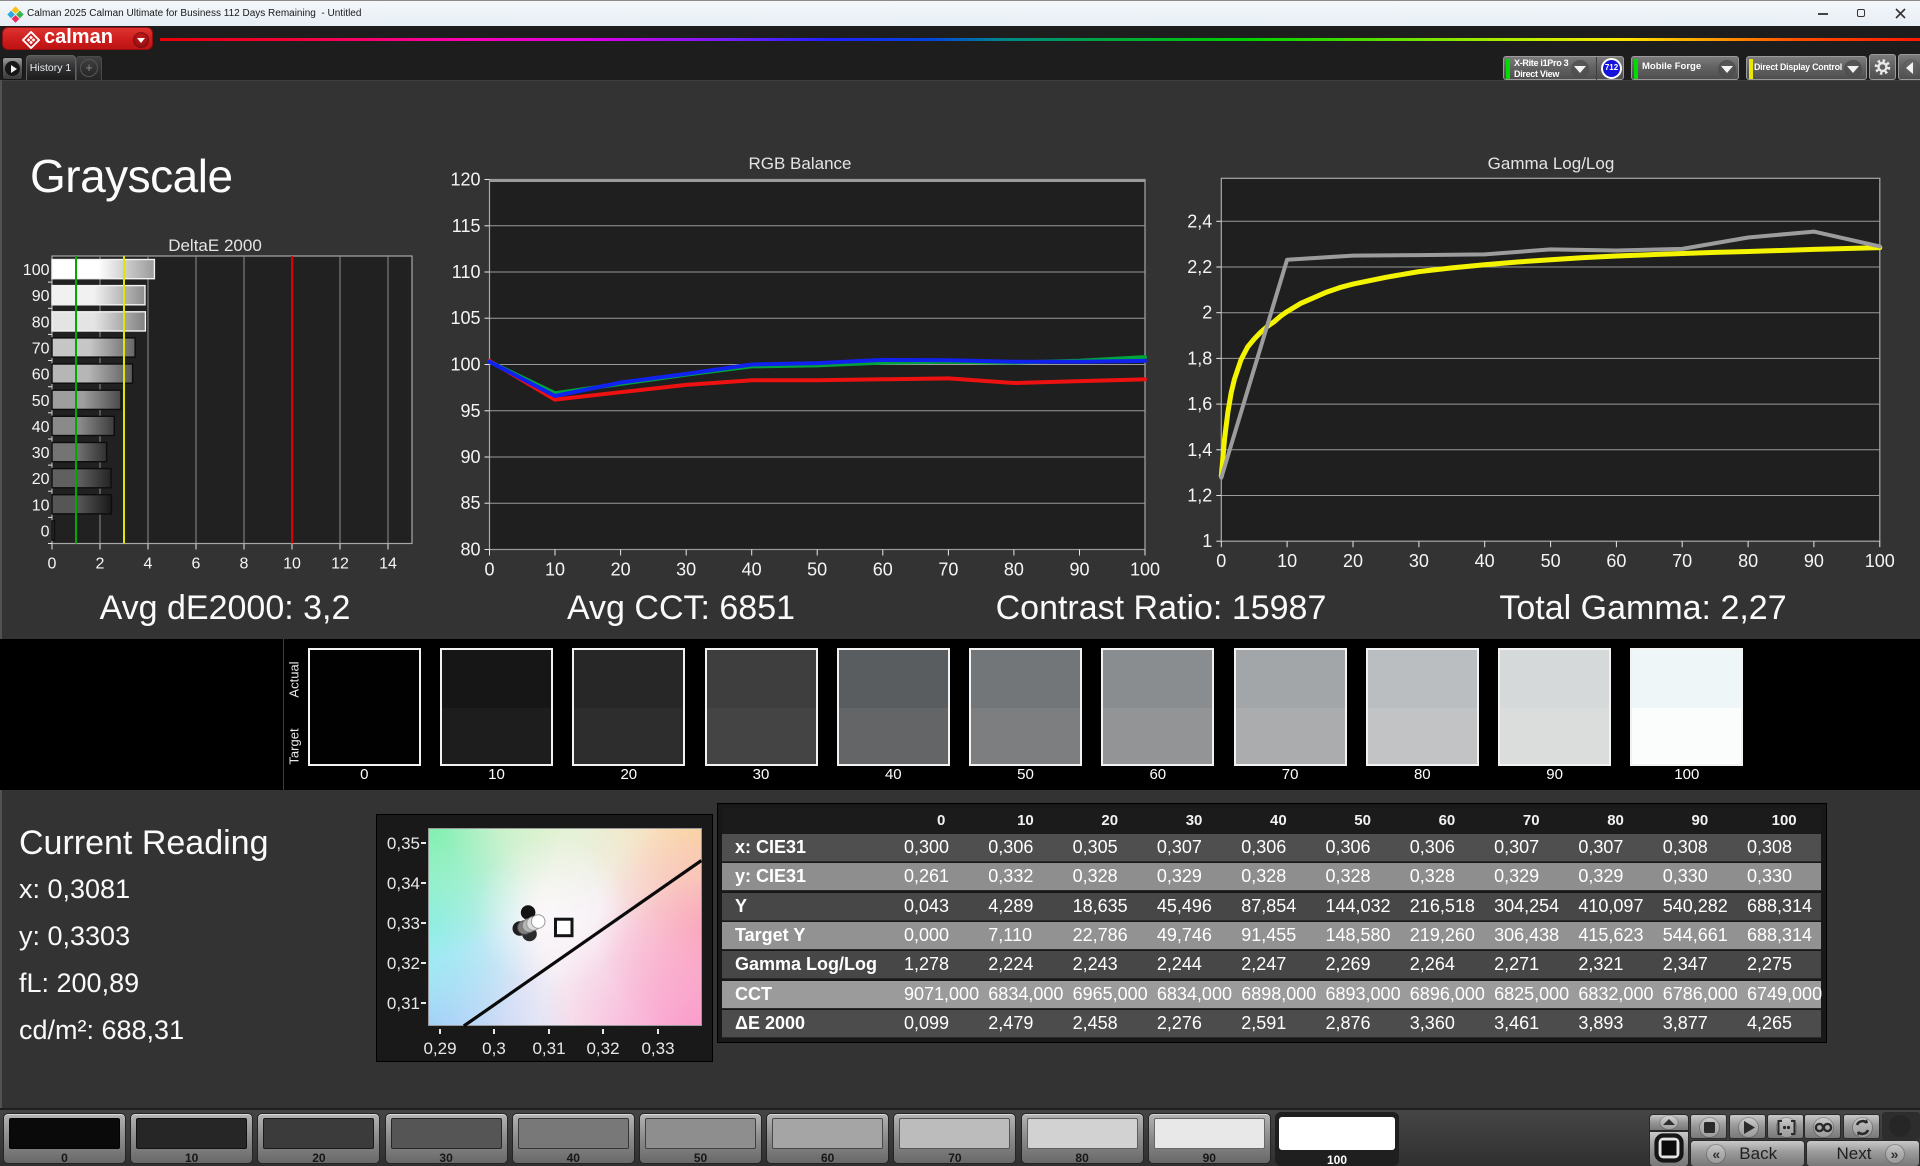  Describe the element at coordinates (466, 272) in the screenshot. I see `svg-text: 110` at that location.